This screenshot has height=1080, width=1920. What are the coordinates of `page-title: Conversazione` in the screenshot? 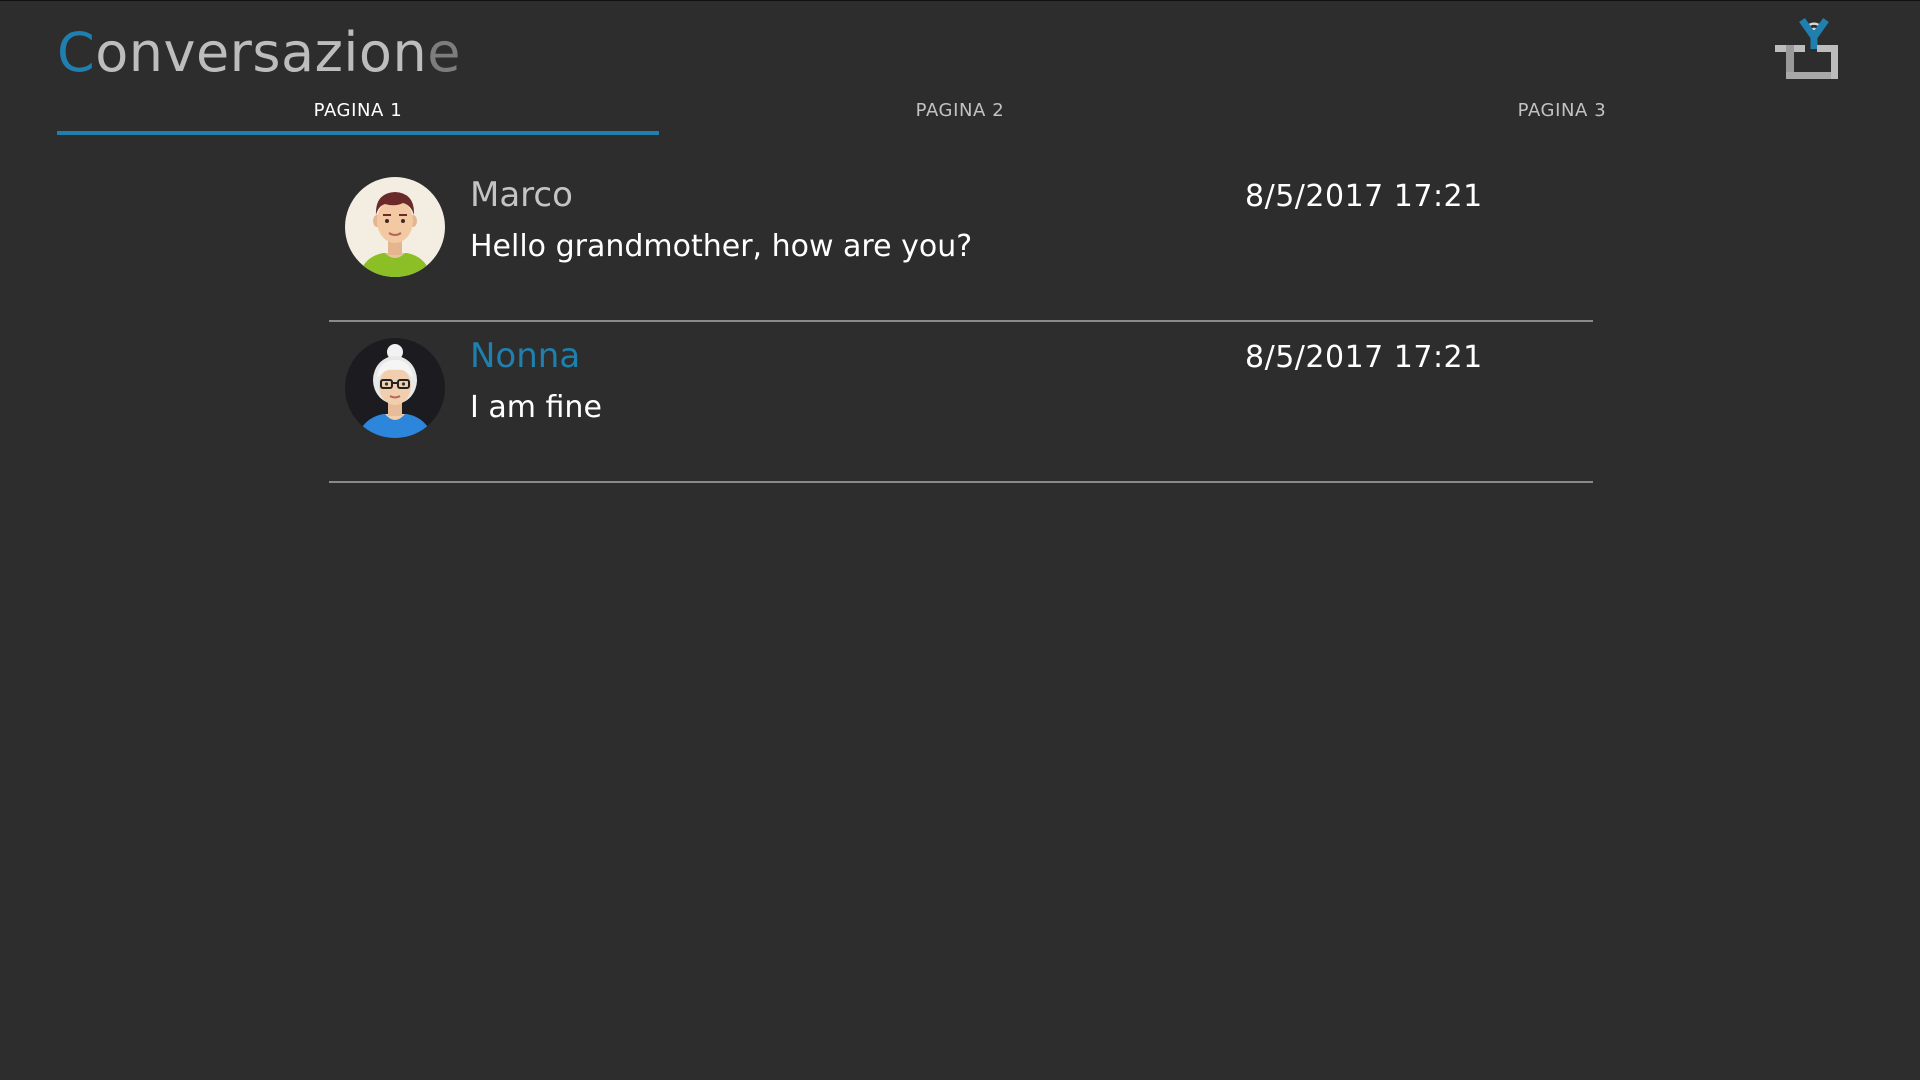 It's located at (259, 53).